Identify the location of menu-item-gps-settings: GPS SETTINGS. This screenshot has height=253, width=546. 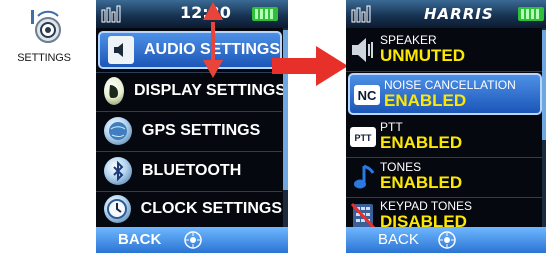
(189, 131).